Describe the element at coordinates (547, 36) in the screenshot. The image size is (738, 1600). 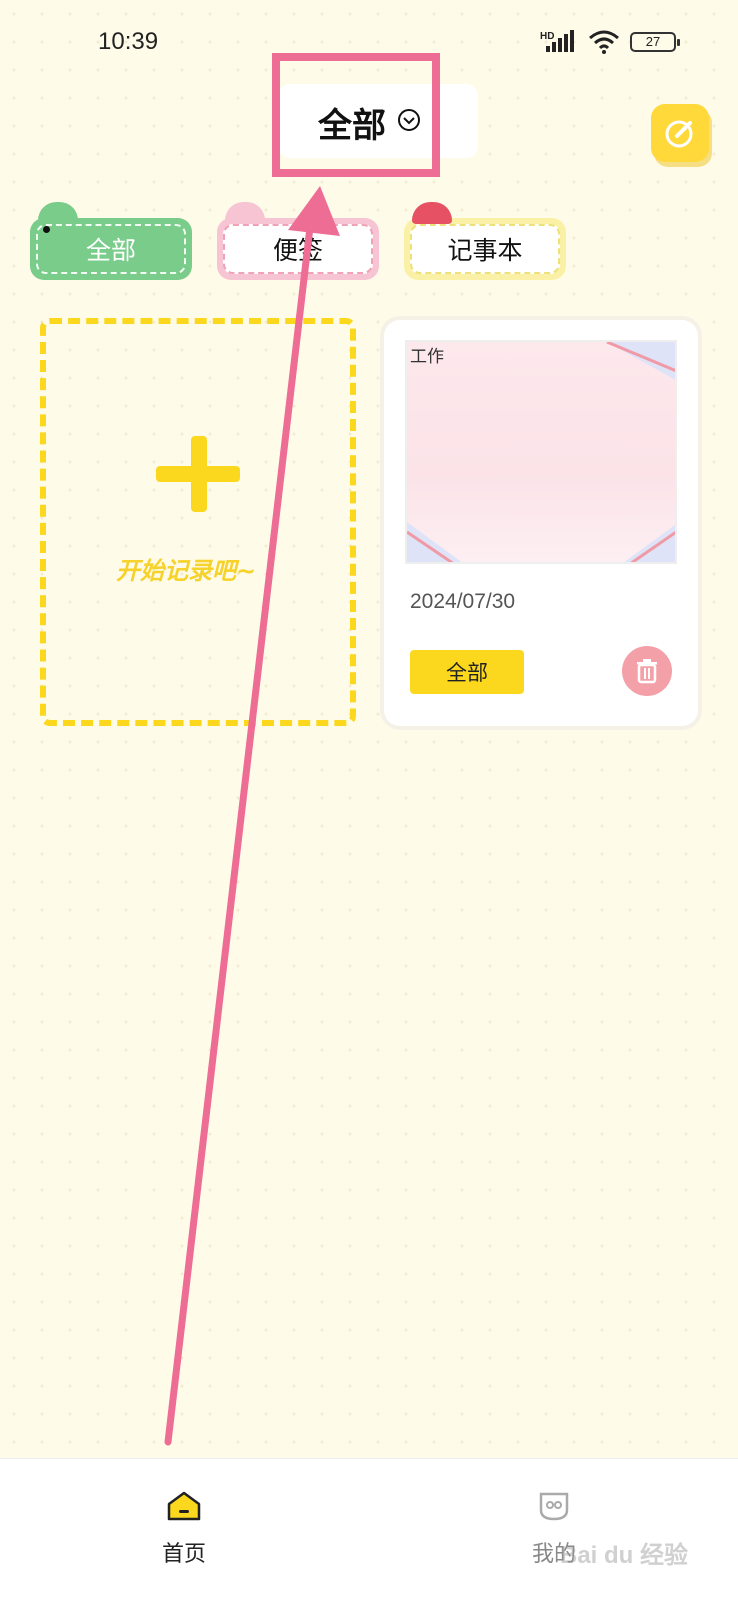
I see `network-type-label: HD` at that location.